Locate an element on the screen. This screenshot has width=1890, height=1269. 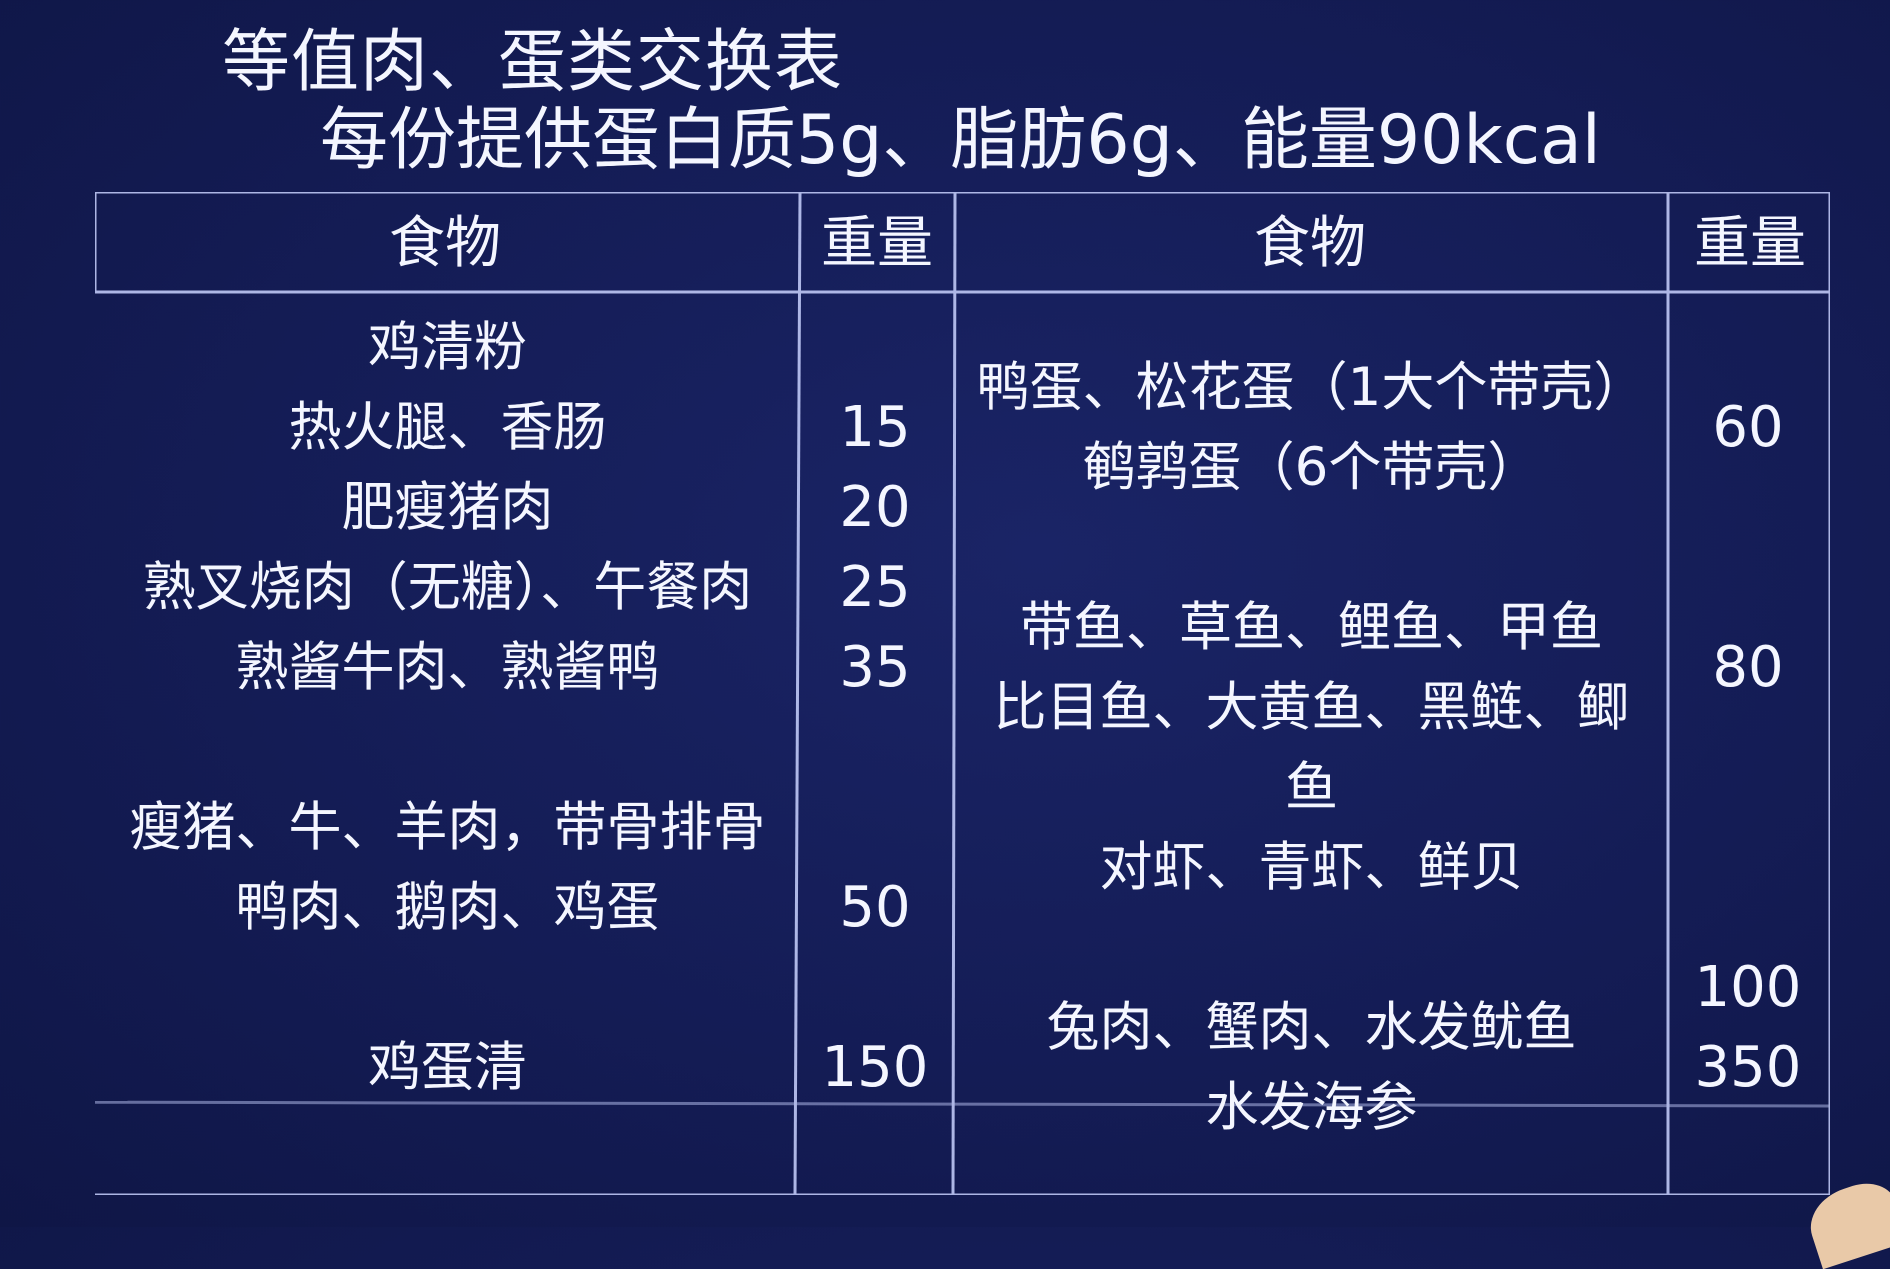
right-food-item: 兔肉、蟹肉、水发鱿鱼 is located at coordinates (1311, 1027).